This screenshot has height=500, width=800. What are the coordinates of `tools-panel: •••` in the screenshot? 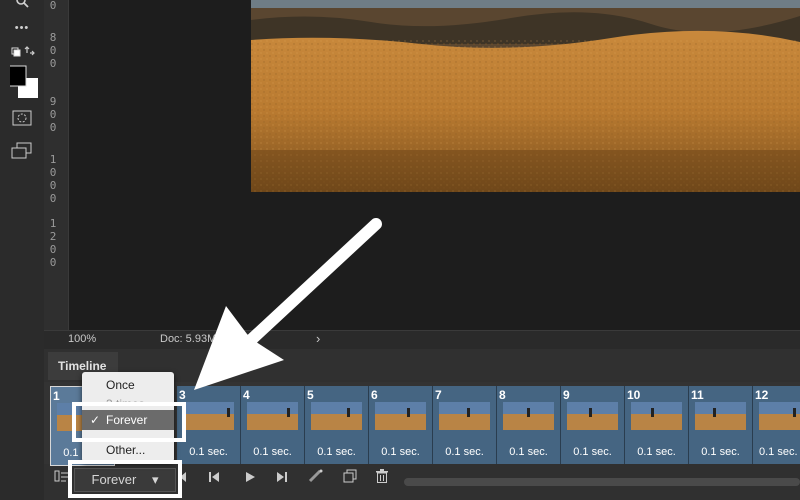 It's located at (22, 250).